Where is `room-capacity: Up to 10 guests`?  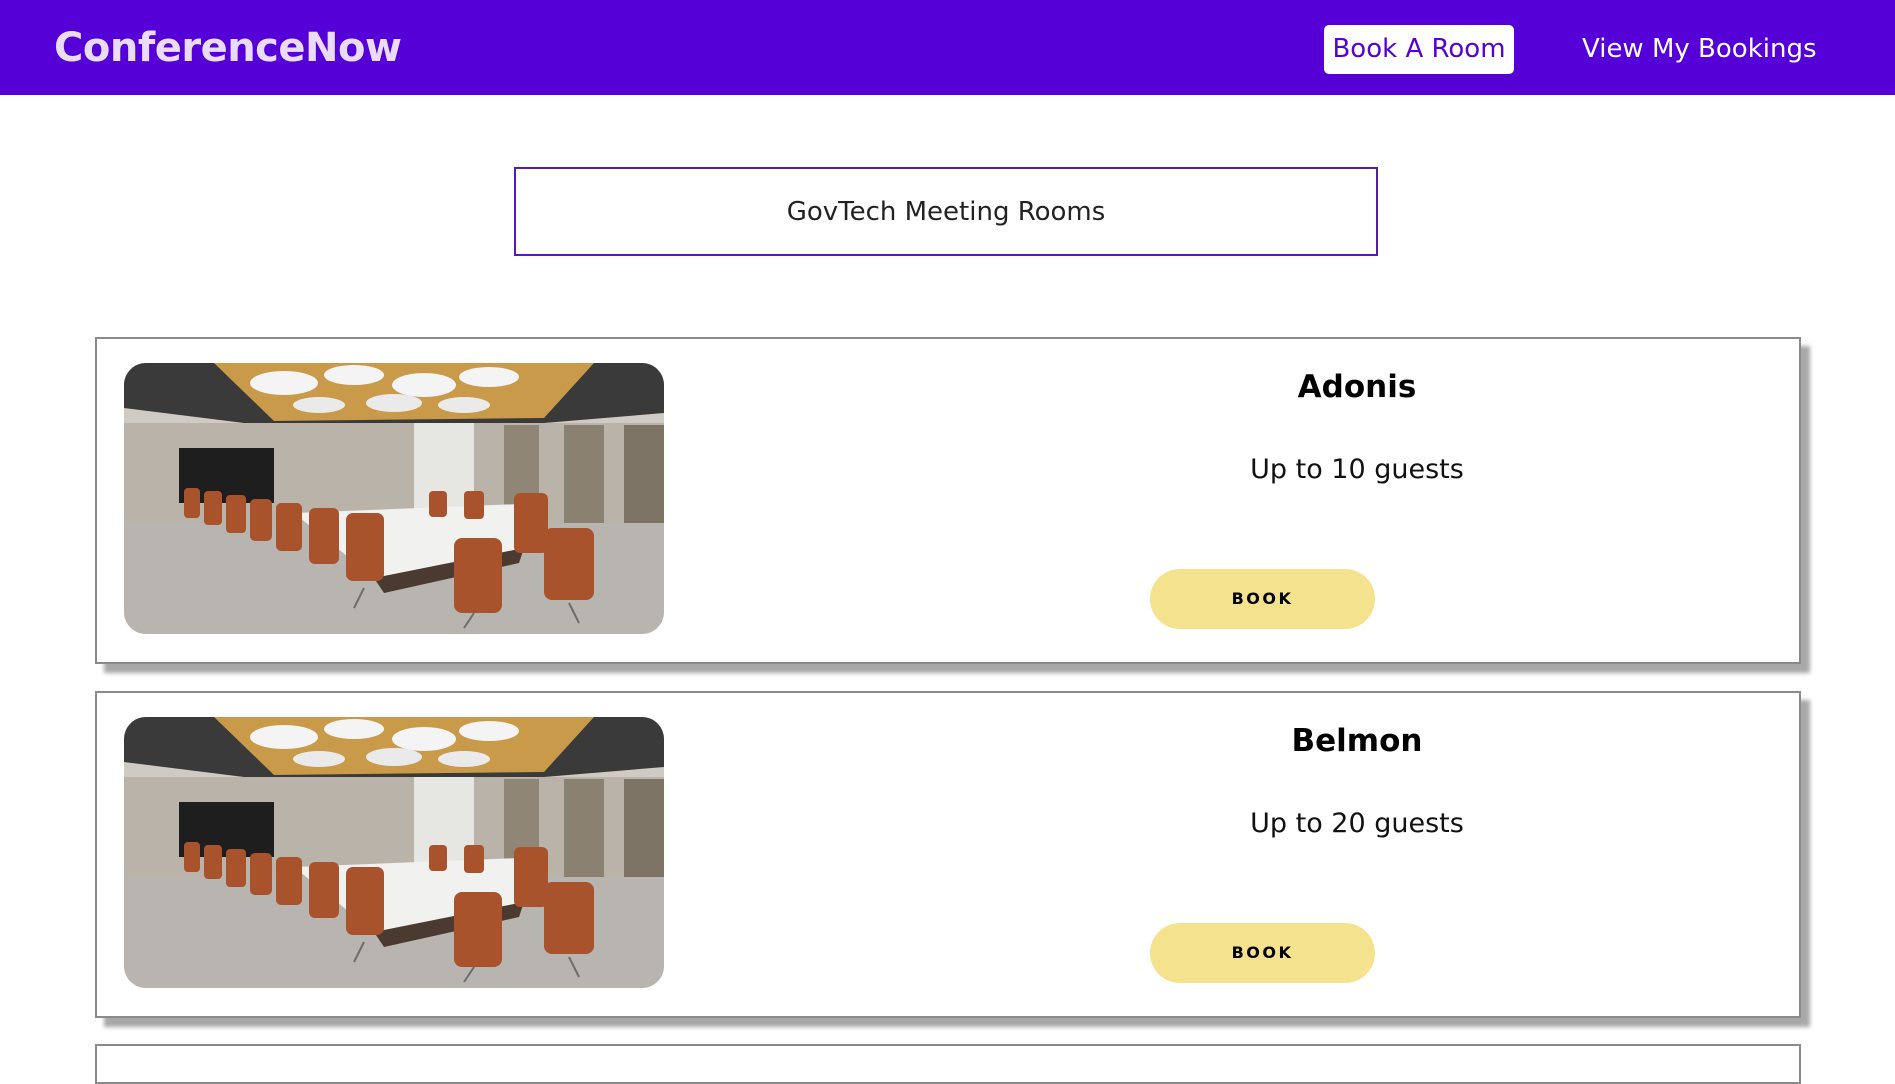 room-capacity: Up to 10 guests is located at coordinates (1357, 469).